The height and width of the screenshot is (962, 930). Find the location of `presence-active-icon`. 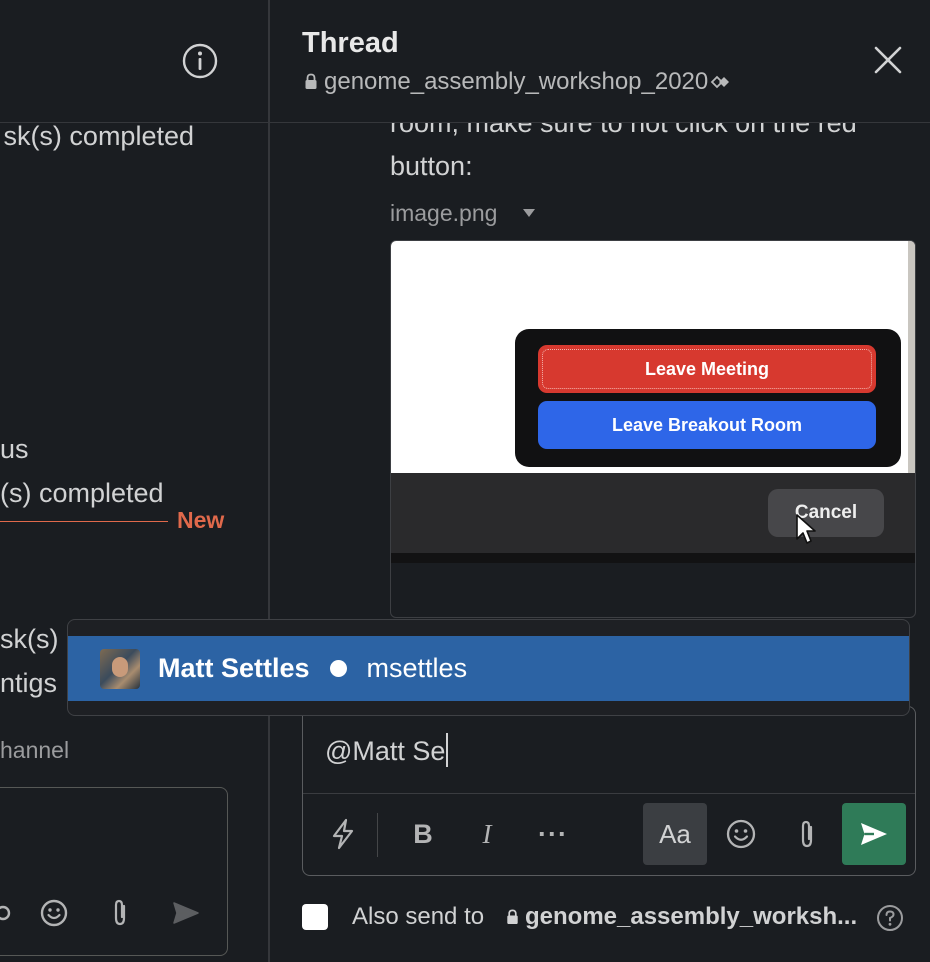

presence-active-icon is located at coordinates (338, 668).